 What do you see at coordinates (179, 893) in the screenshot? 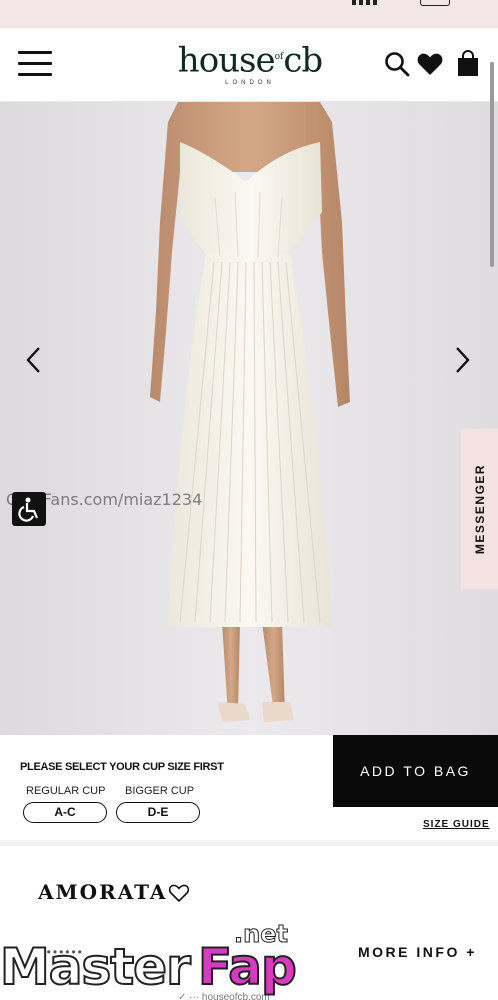
I see `add-to-wishlist-heart-icon` at bounding box center [179, 893].